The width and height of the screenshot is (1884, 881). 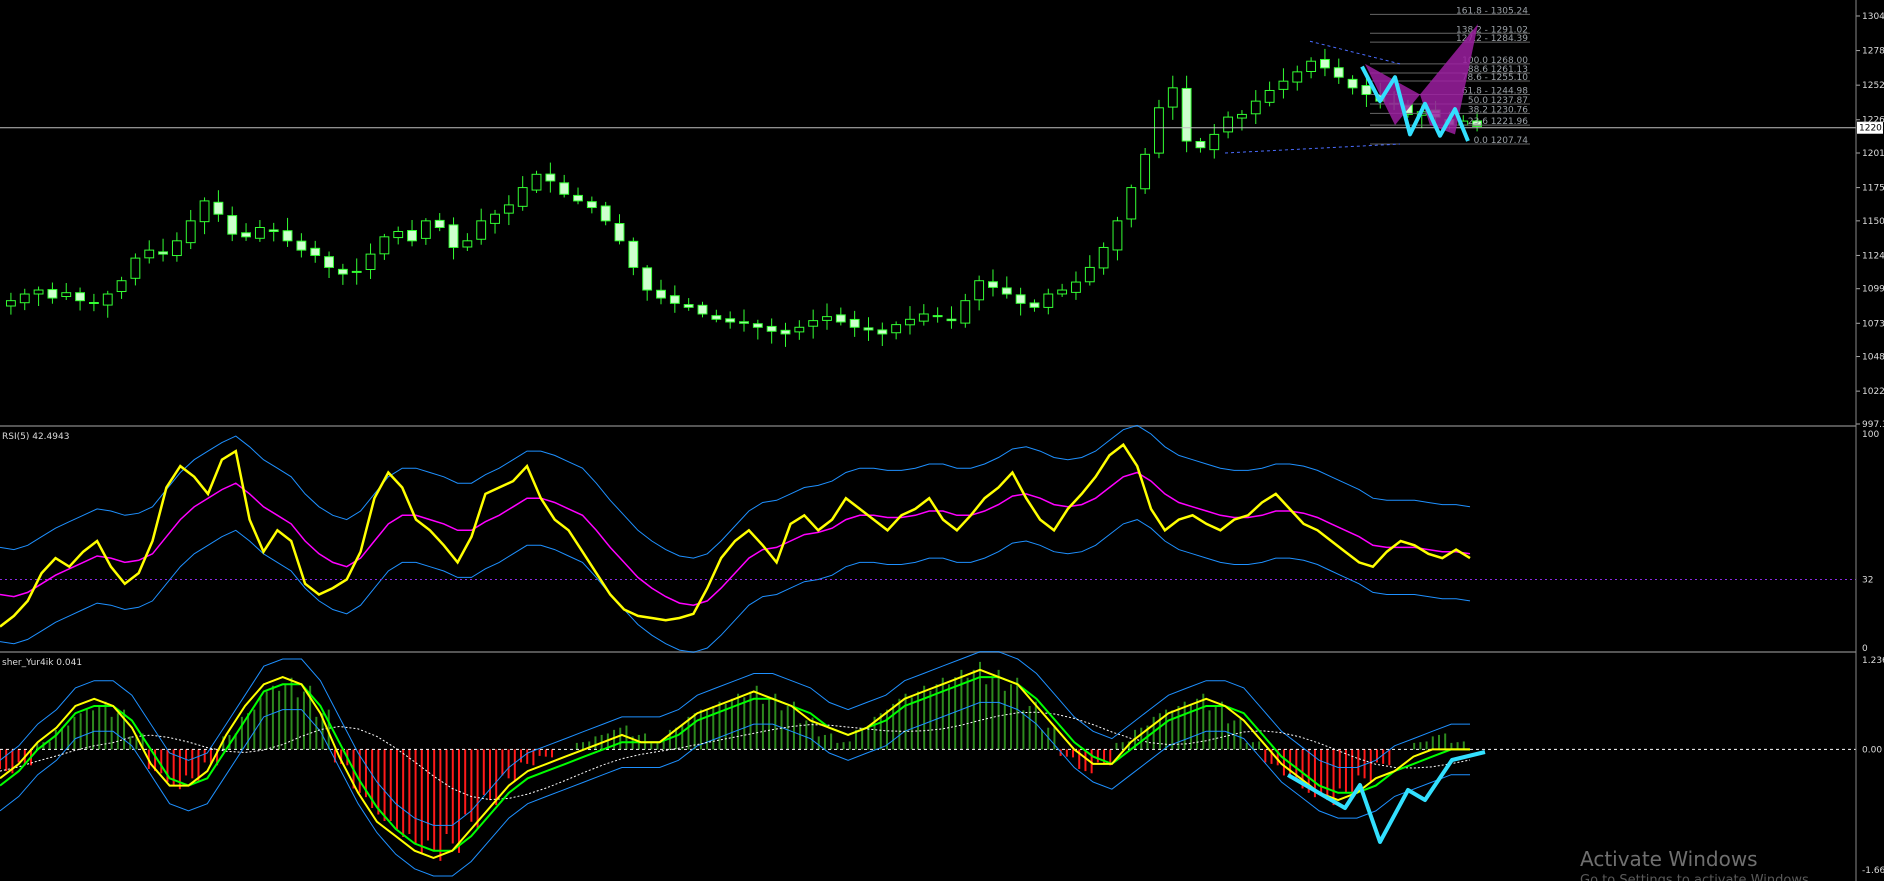 What do you see at coordinates (1870, 435) in the screenshot?
I see `rsi-tick-label: 100` at bounding box center [1870, 435].